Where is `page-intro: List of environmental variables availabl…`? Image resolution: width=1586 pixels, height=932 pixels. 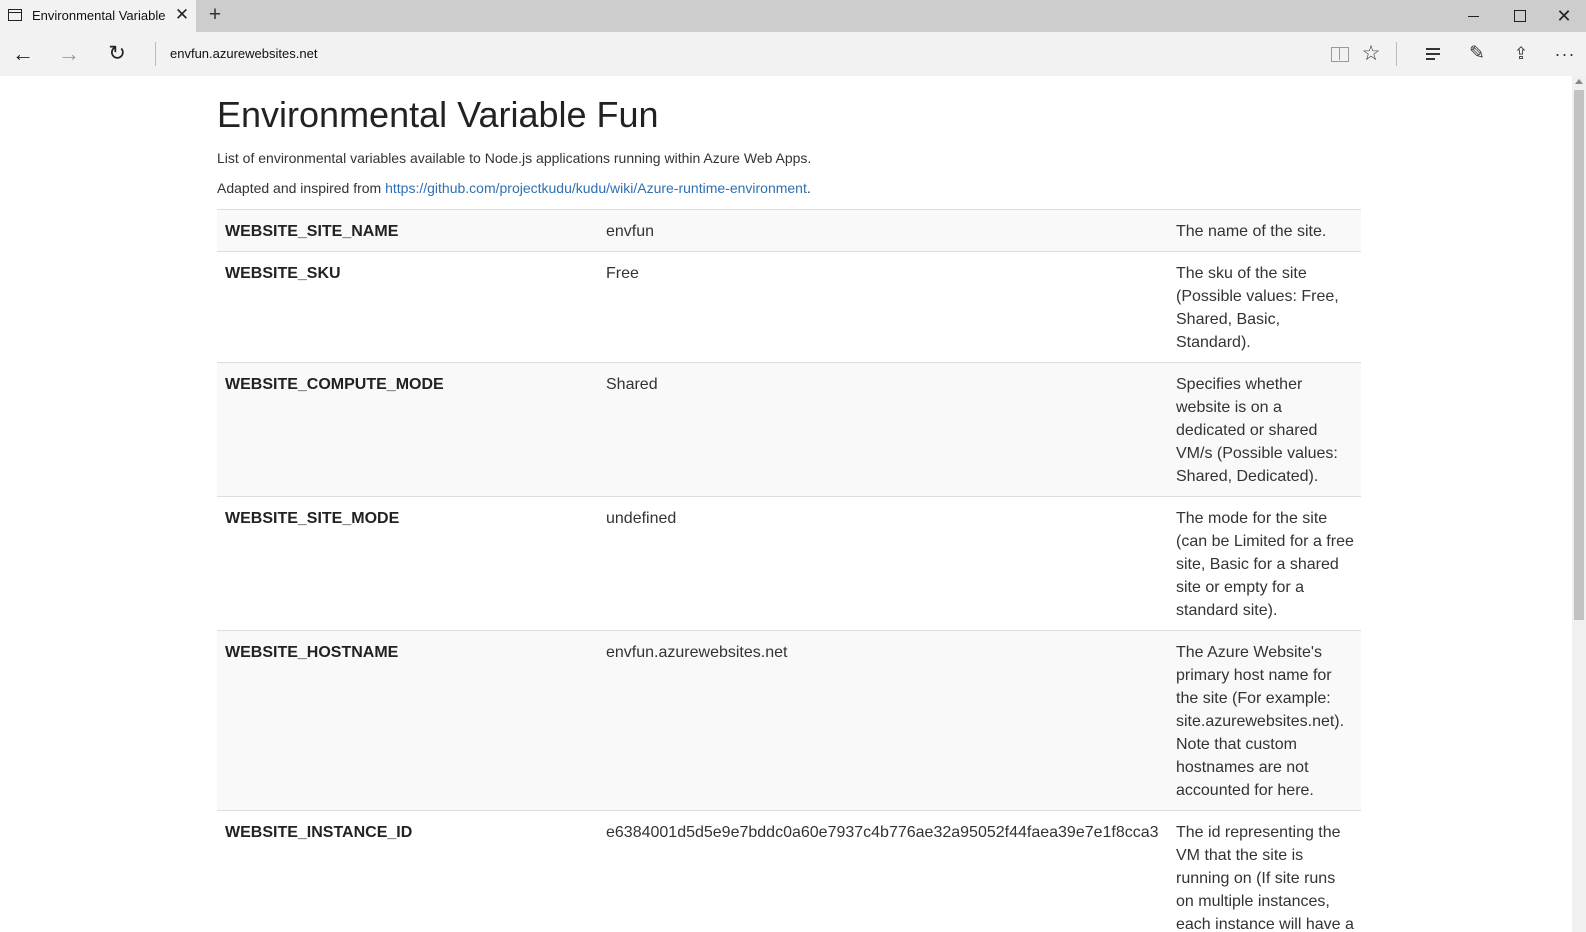
page-intro: List of environmental variables availabl… is located at coordinates (514, 158).